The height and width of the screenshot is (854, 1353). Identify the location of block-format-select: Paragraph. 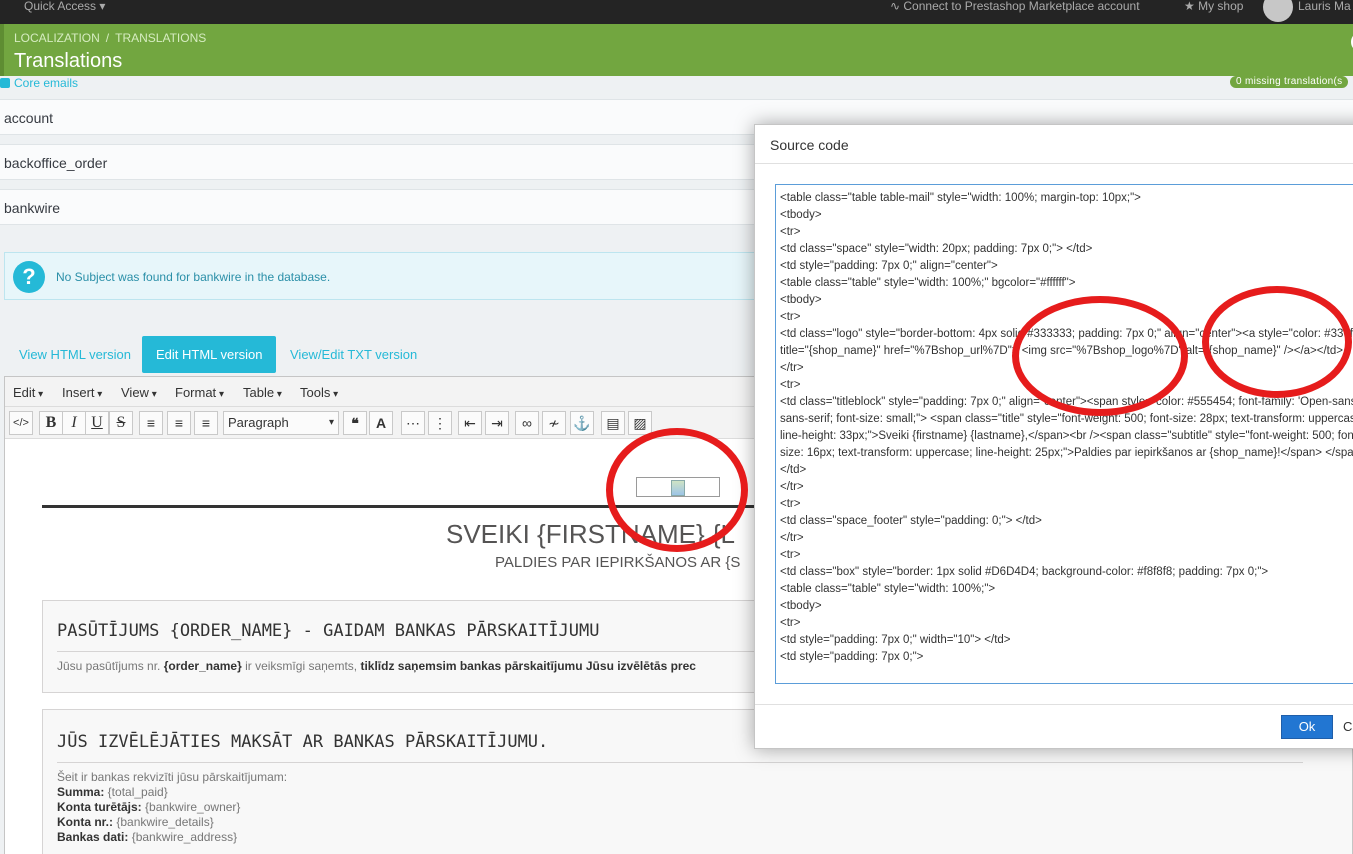
(281, 423).